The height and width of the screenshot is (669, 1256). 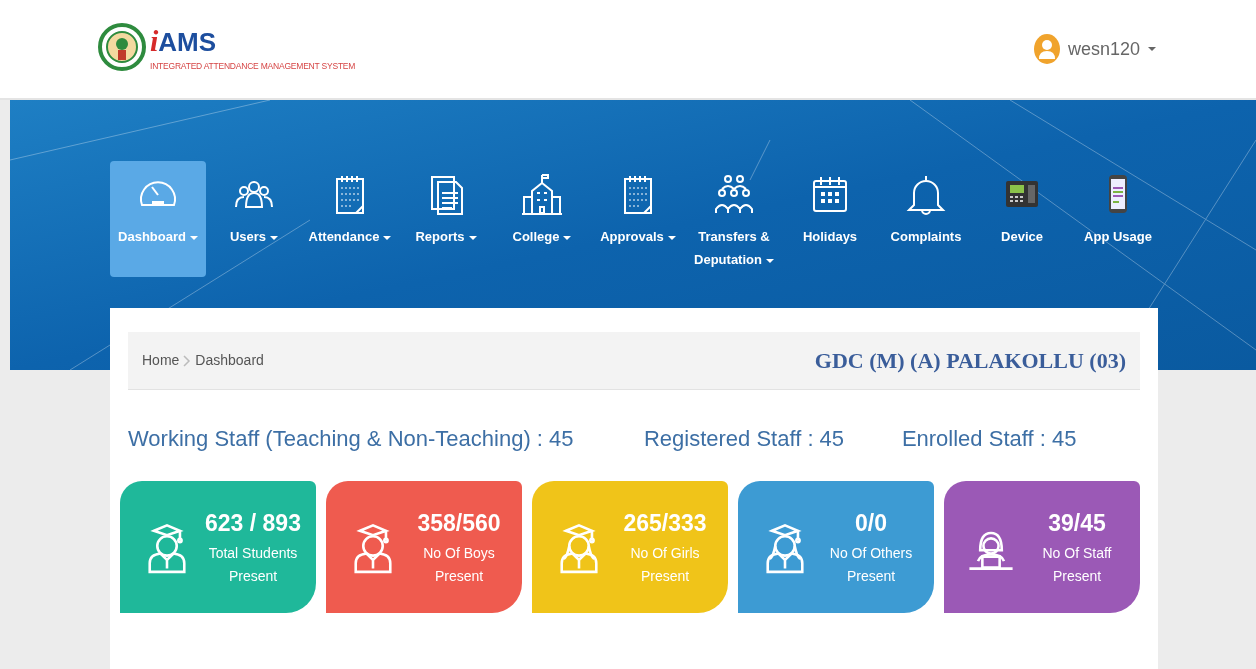 What do you see at coordinates (665, 523) in the screenshot?
I see `stat-value: 265/333` at bounding box center [665, 523].